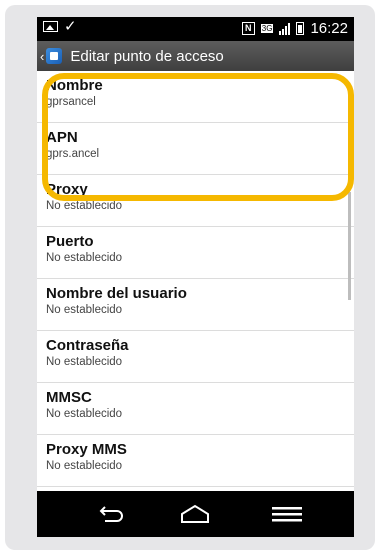  What do you see at coordinates (86, 449) in the screenshot?
I see `setting-label: Proxy MMS` at bounding box center [86, 449].